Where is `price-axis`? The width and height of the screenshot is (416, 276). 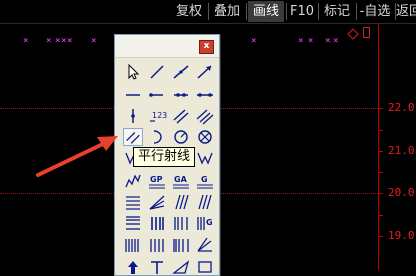
price-axis is located at coordinates (378, 147).